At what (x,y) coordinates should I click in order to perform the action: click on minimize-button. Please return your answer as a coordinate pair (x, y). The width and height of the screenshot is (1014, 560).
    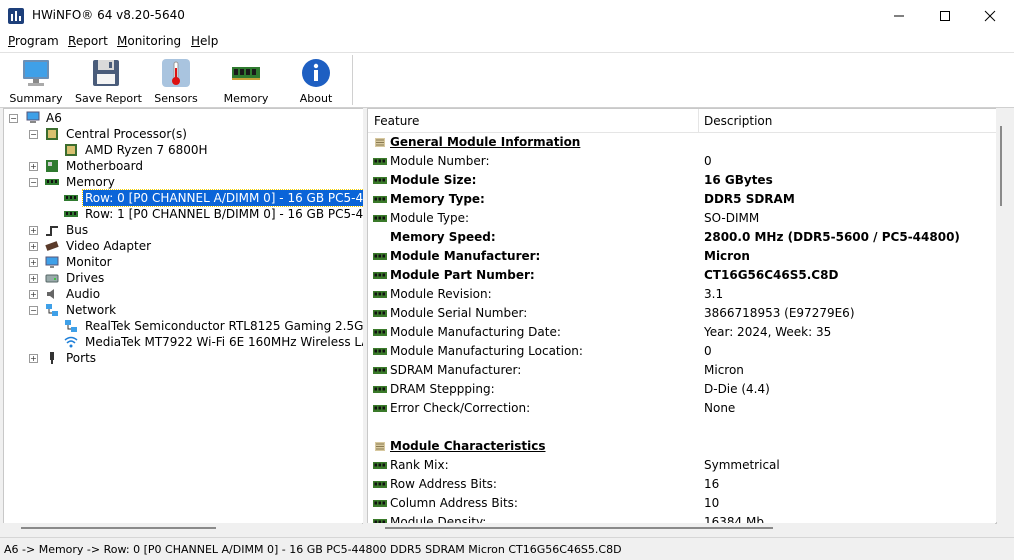
    Looking at the image, I should click on (899, 15).